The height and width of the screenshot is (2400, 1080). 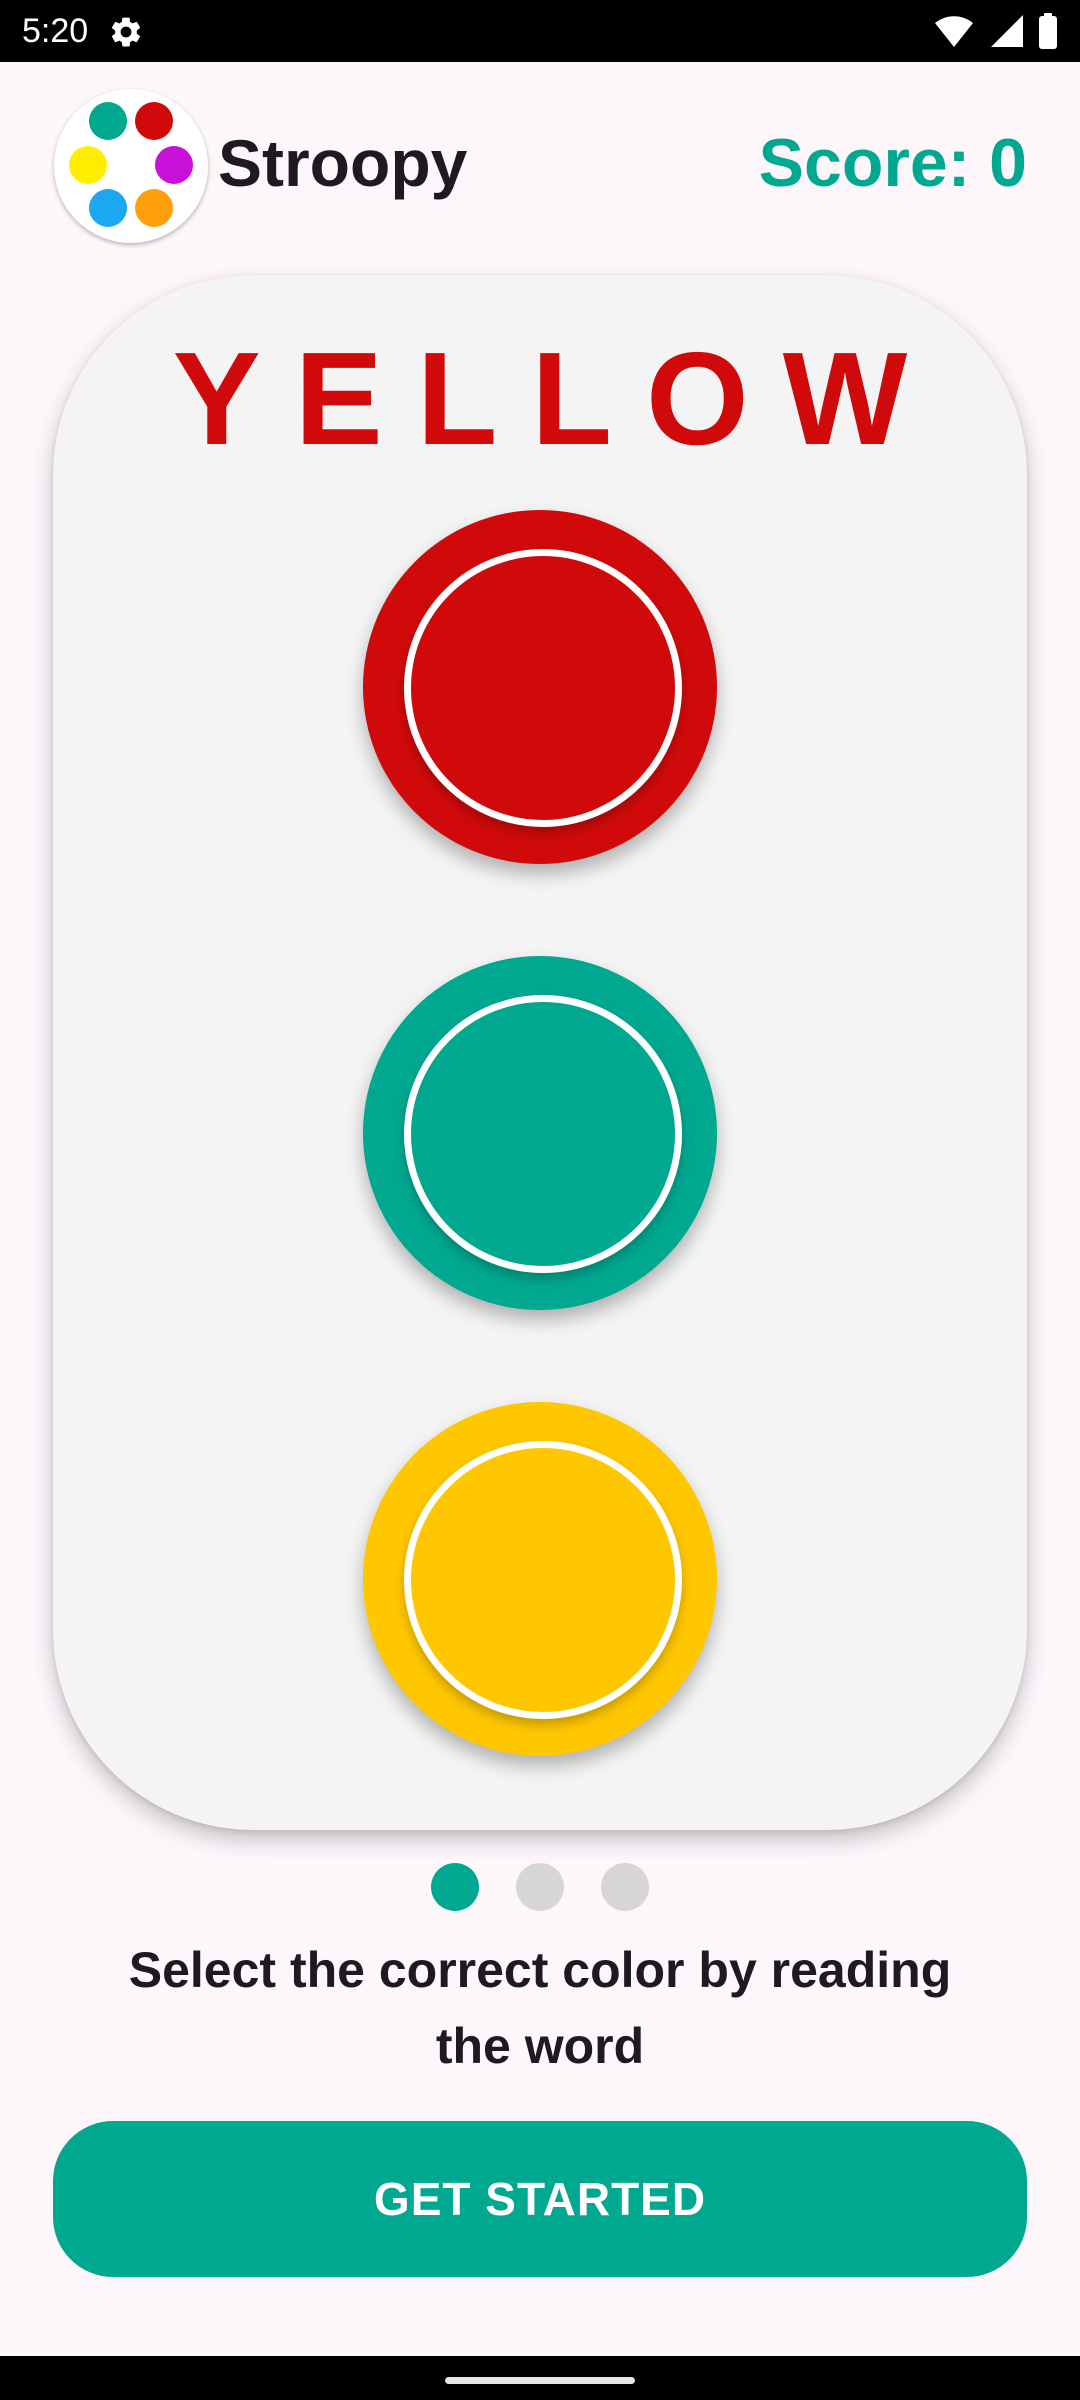 I want to click on green-color-button, so click(x=540, y=1133).